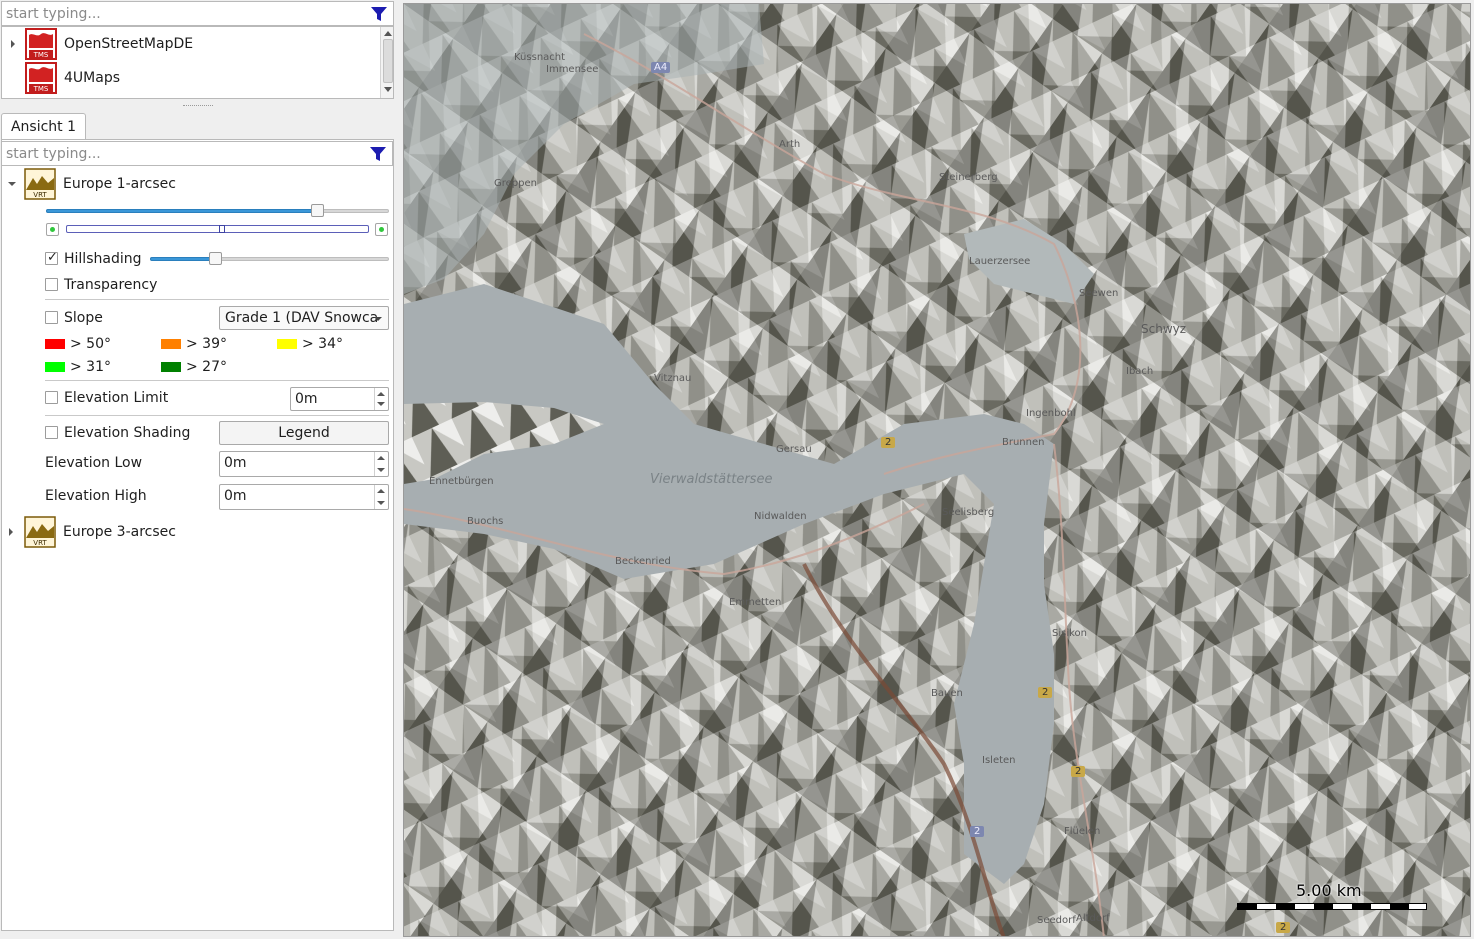 This screenshot has width=1474, height=939. Describe the element at coordinates (1070, 633) in the screenshot. I see `map-label-sisikon: Sisikon` at that location.